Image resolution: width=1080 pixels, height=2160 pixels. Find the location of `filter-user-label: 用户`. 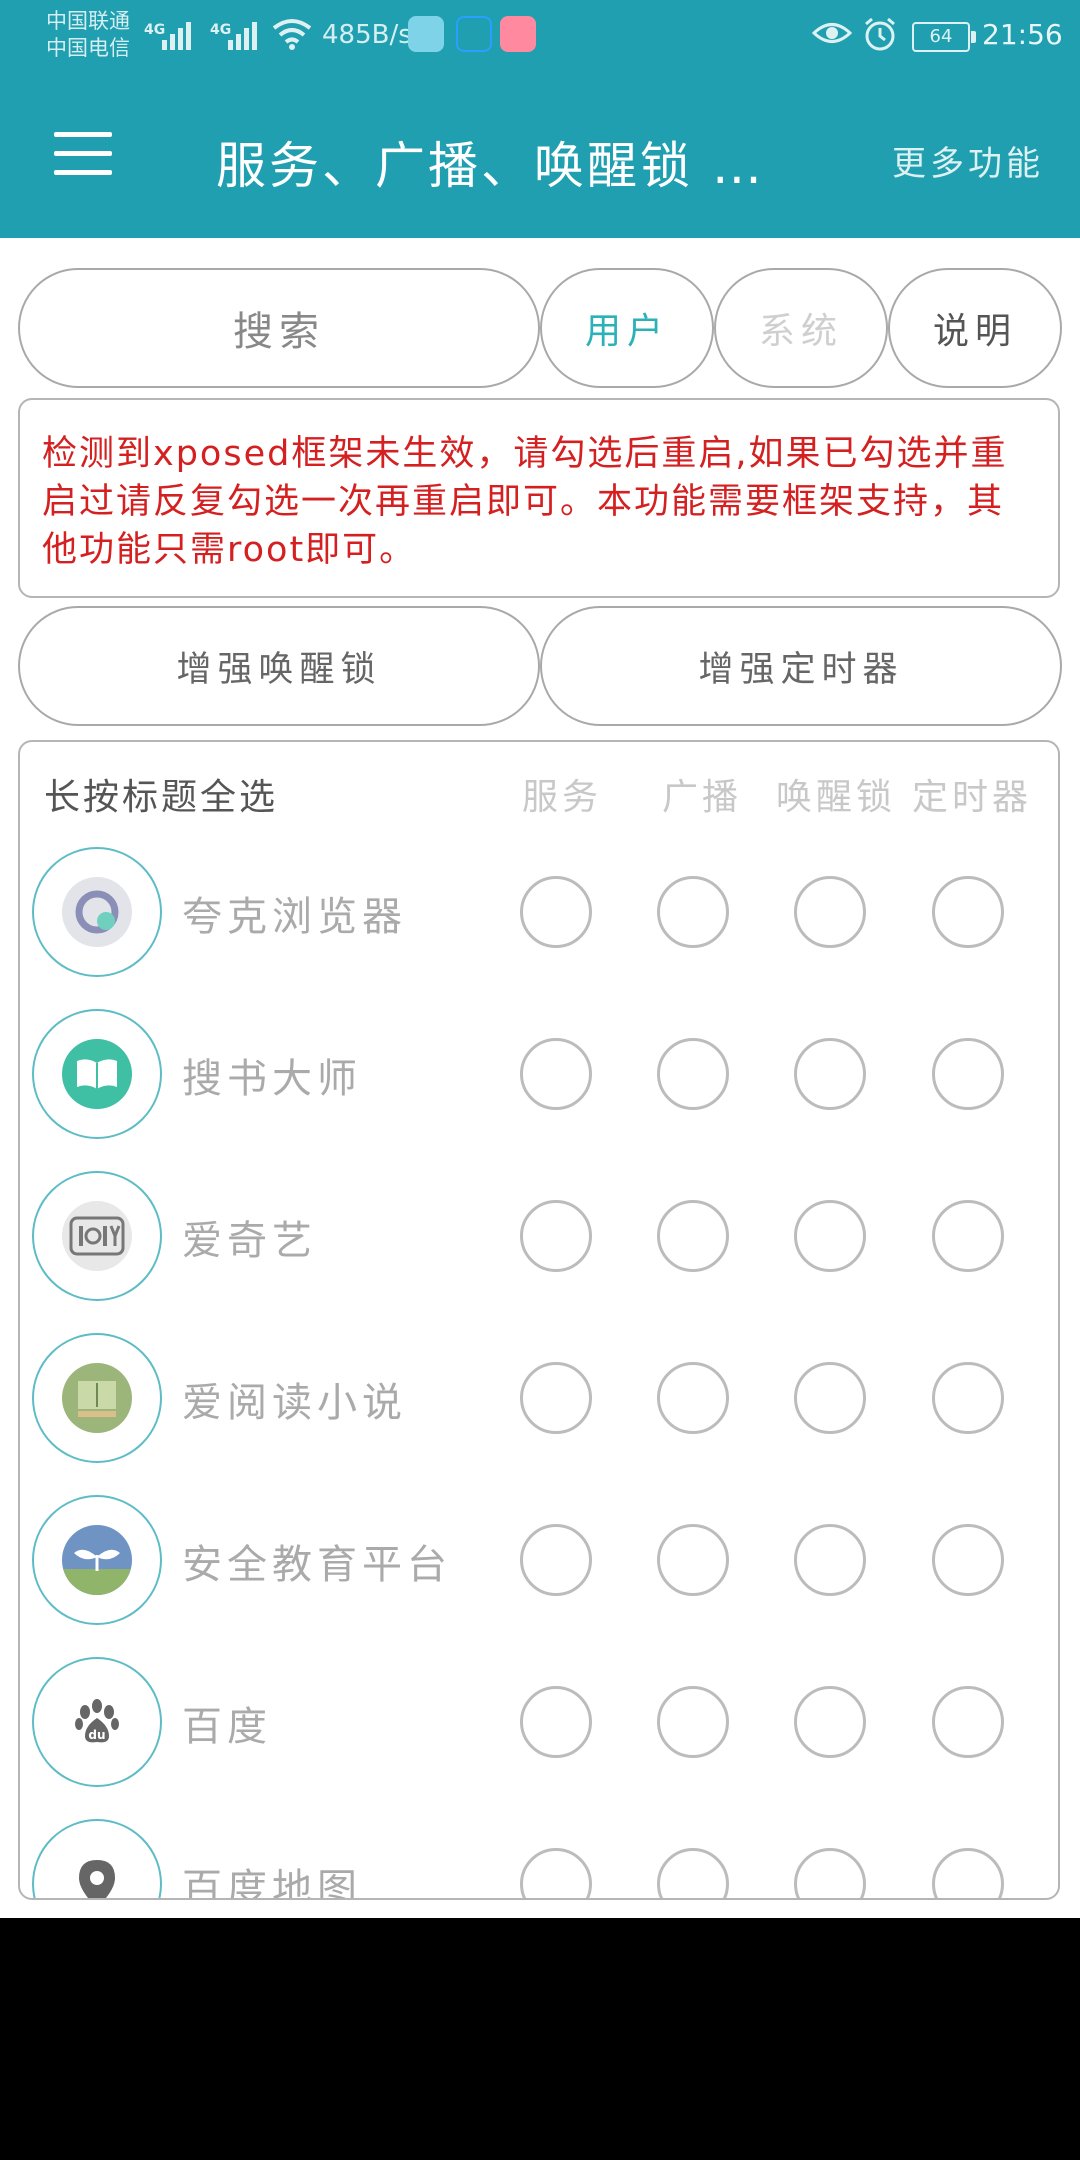

filter-user-label: 用户 is located at coordinates (626, 331).